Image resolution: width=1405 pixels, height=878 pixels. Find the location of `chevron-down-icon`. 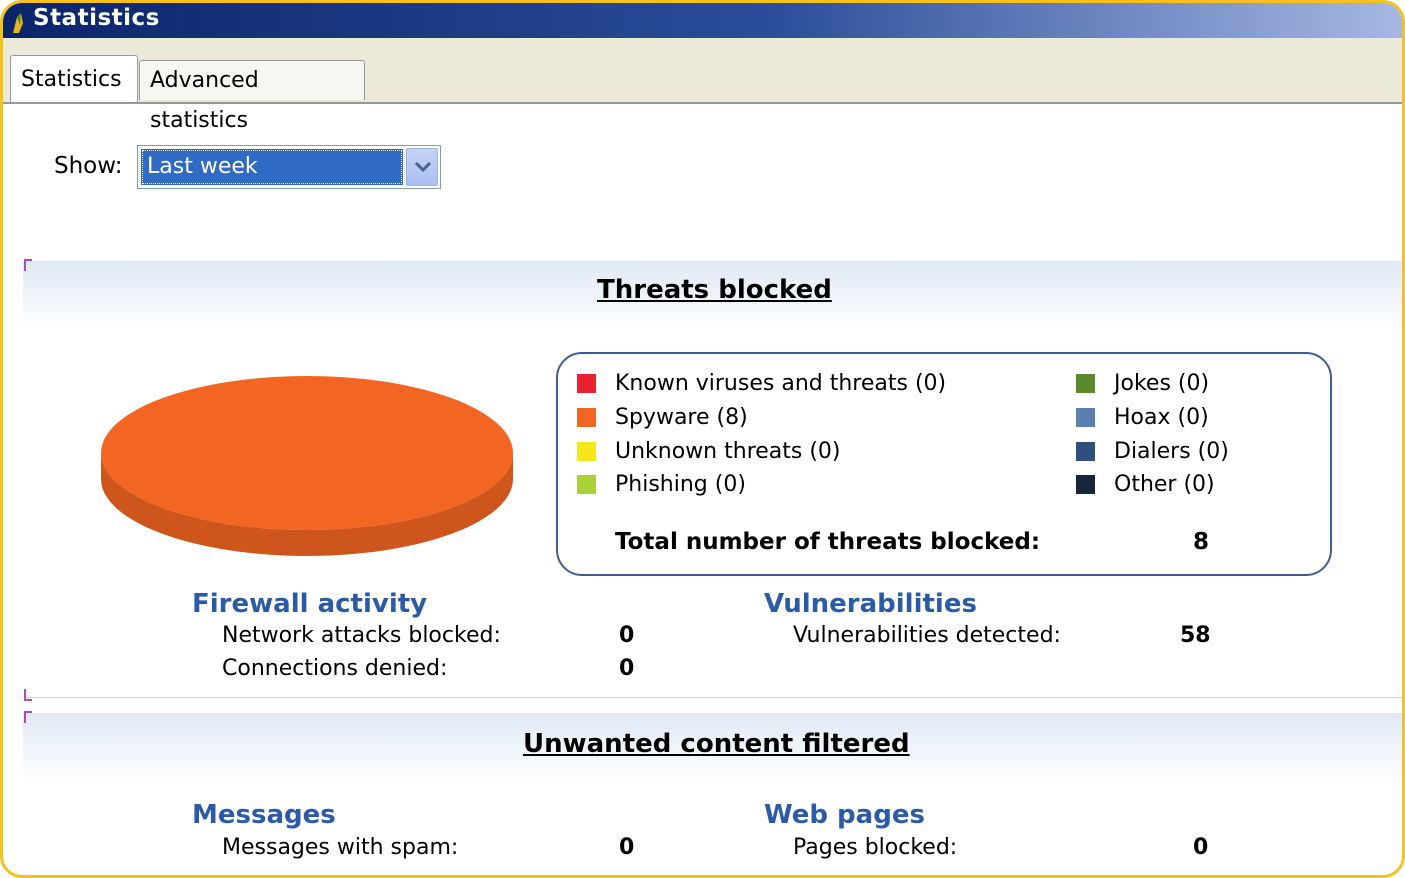

chevron-down-icon is located at coordinates (423, 167).